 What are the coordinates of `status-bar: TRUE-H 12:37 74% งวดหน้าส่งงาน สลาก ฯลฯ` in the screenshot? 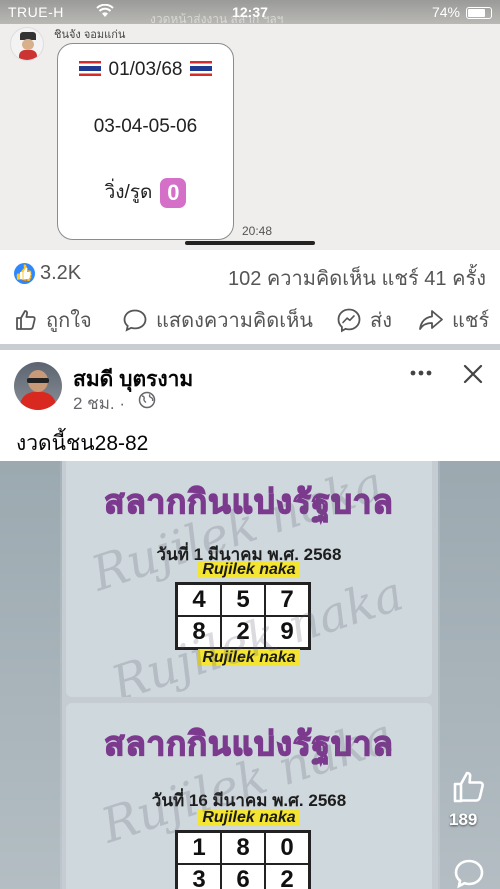 It's located at (250, 12).